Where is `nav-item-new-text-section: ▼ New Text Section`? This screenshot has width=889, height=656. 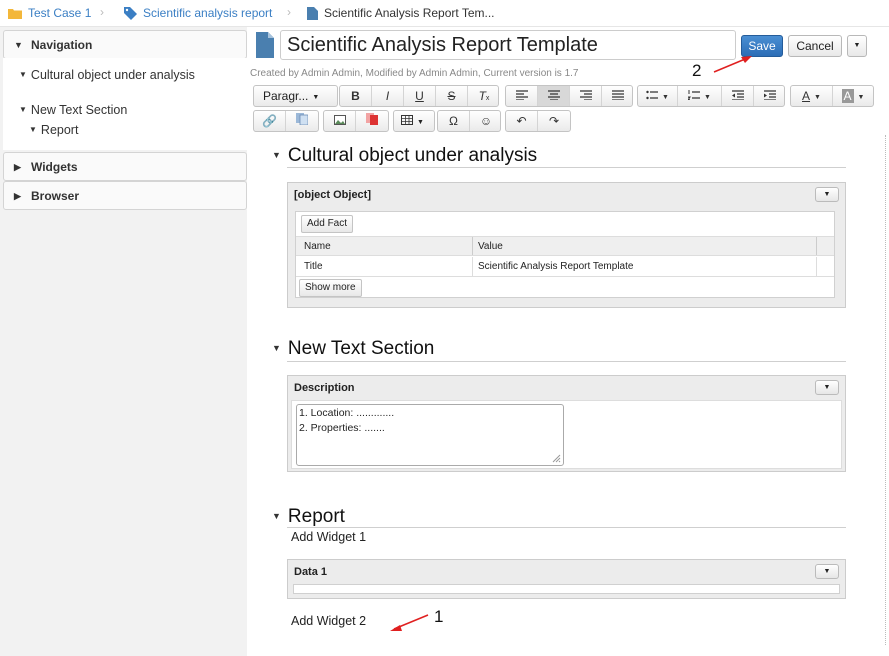
nav-item-new-text-section: ▼ New Text Section is located at coordinates (73, 110).